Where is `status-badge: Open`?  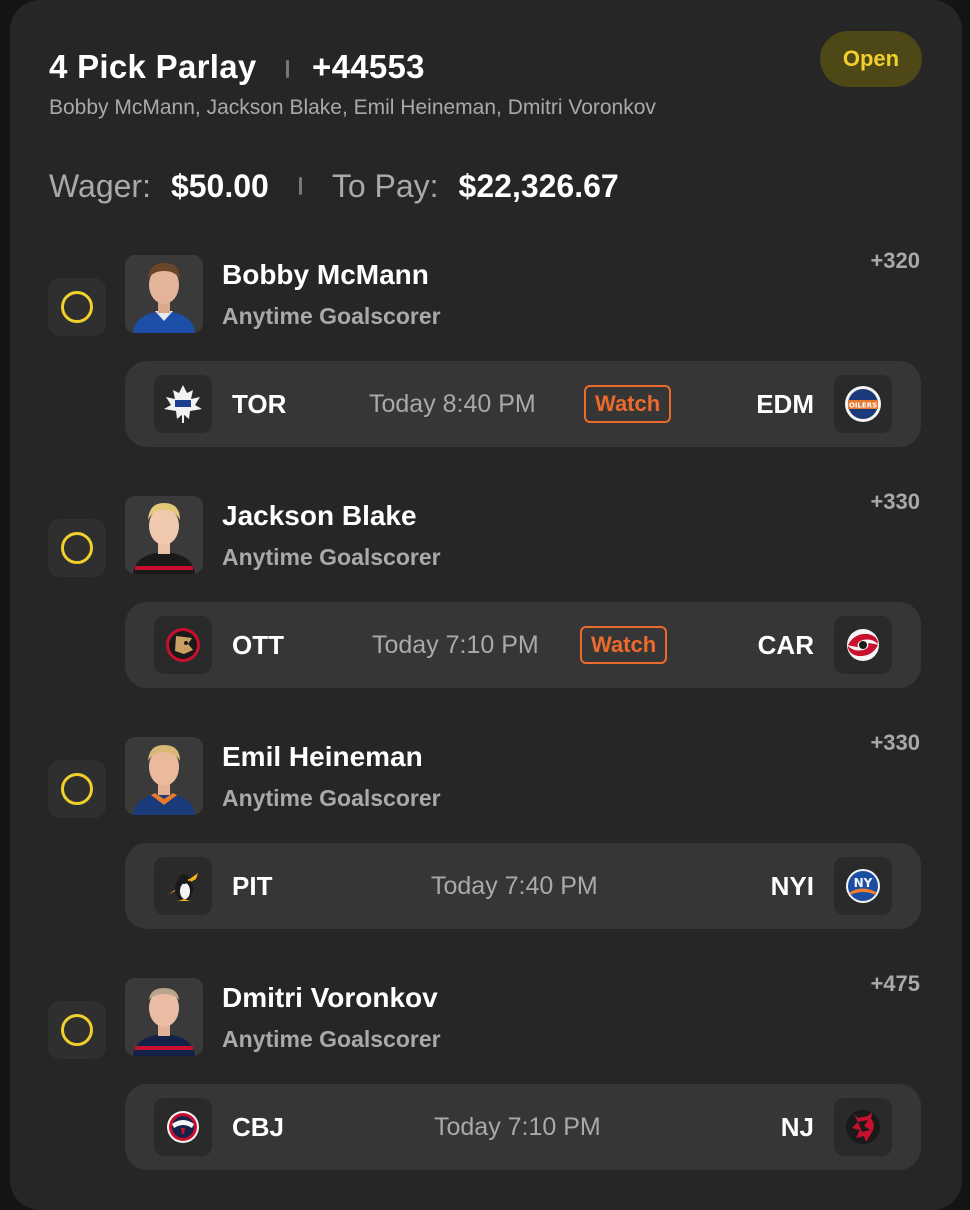
status-badge: Open is located at coordinates (871, 59).